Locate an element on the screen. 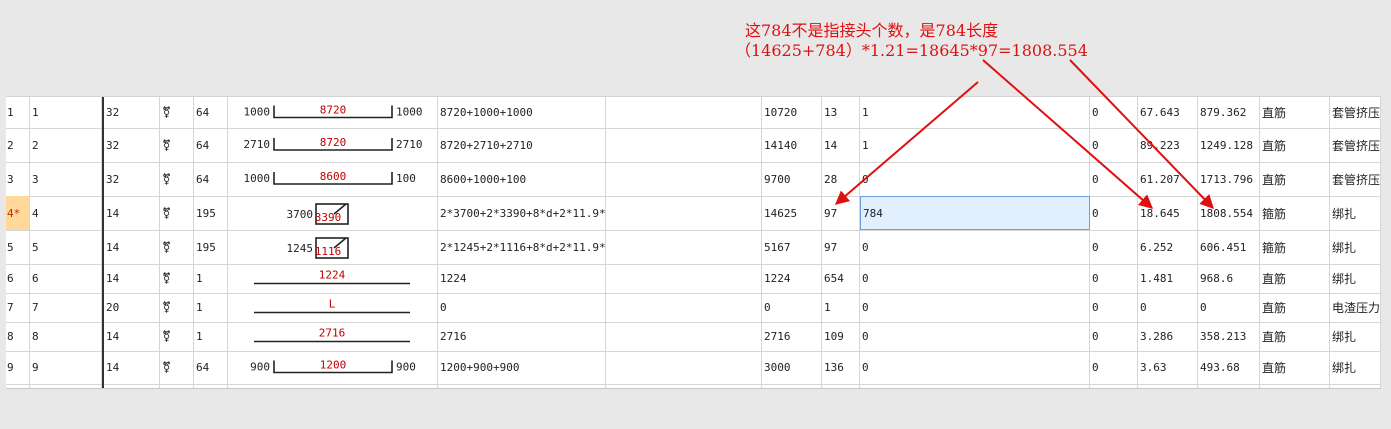 This screenshot has height=429, width=1391. total-weight-cell: 968.6 is located at coordinates (1229, 278).